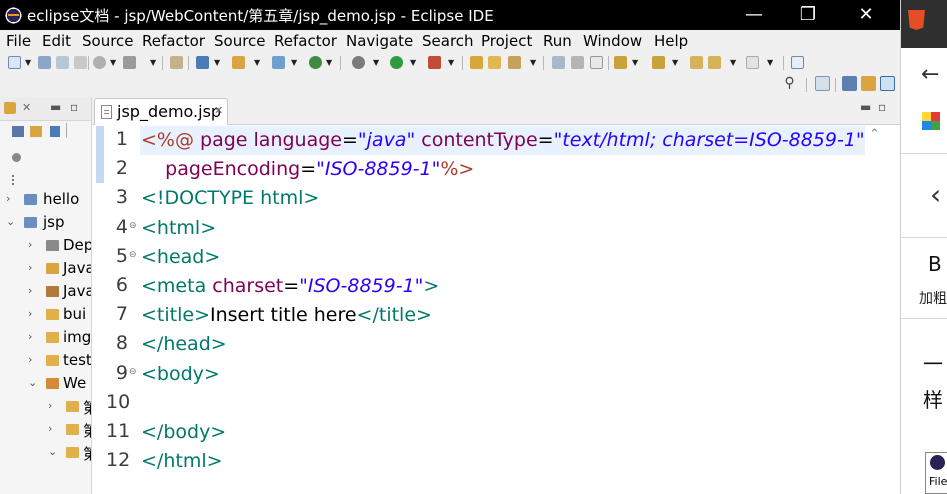 The height and width of the screenshot is (494, 947). I want to click on minimize-view-icon: ▬, so click(55, 107).